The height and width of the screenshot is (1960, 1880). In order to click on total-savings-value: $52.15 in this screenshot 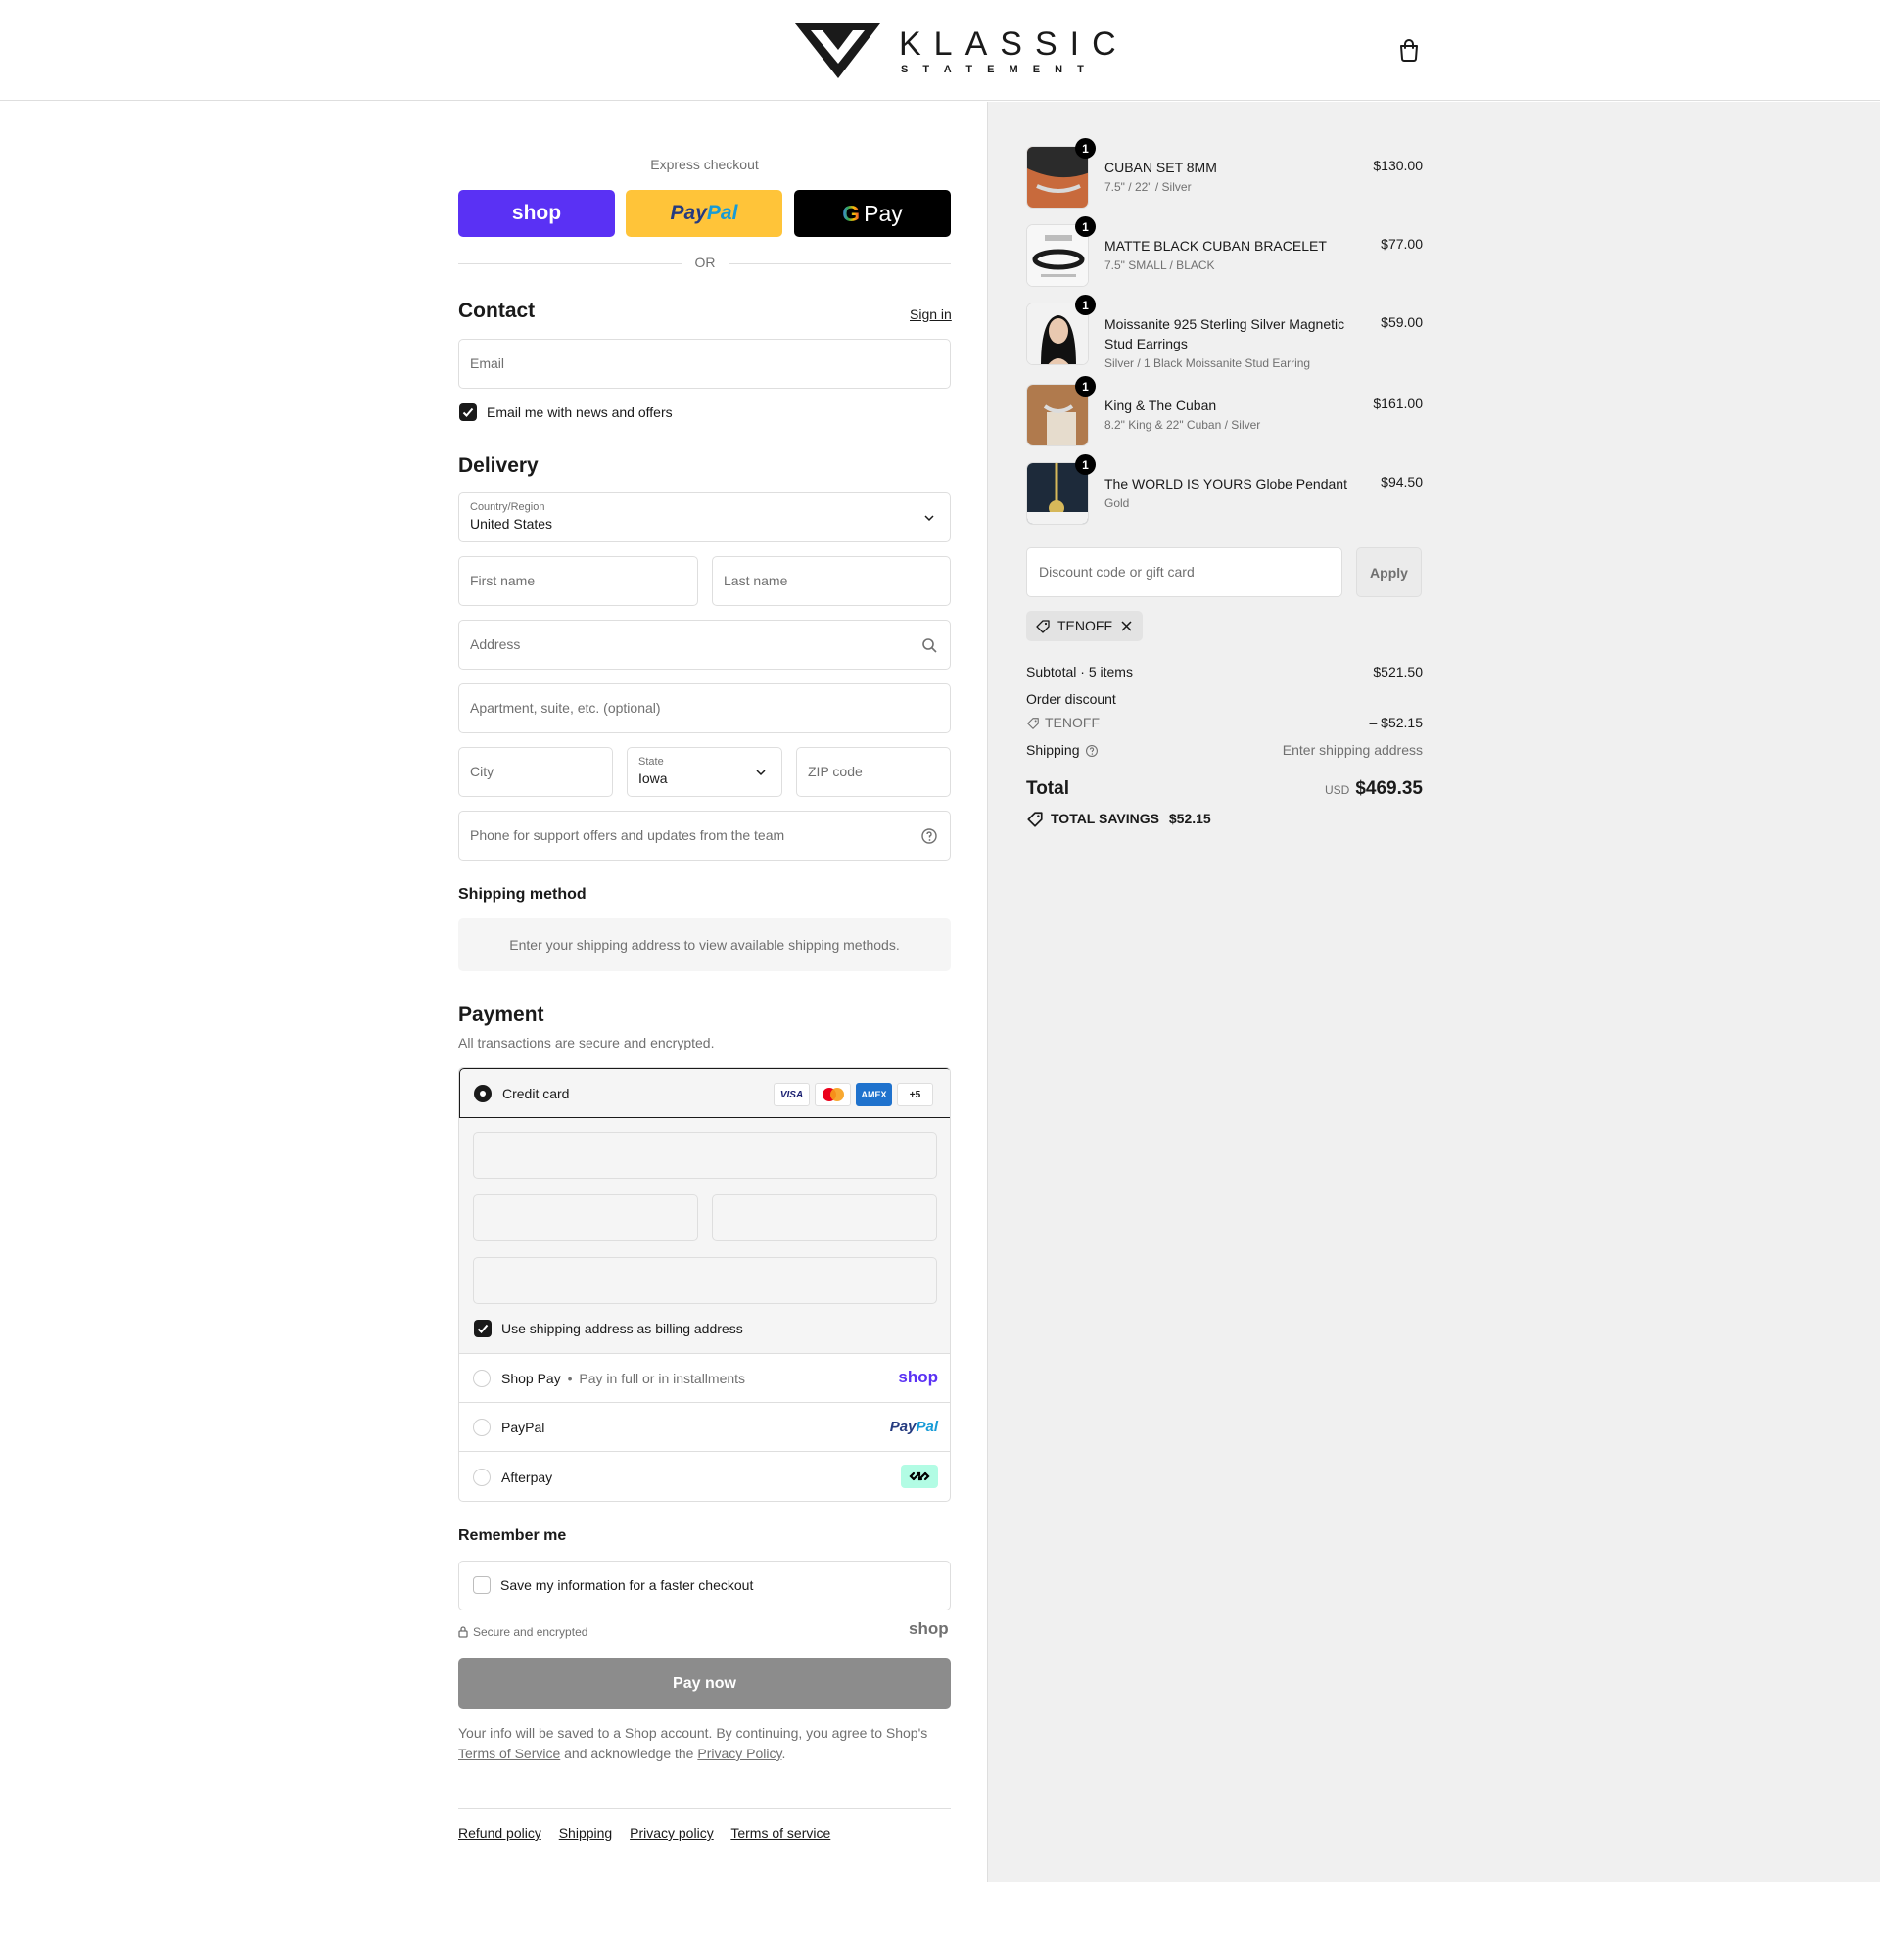, I will do `click(1189, 818)`.